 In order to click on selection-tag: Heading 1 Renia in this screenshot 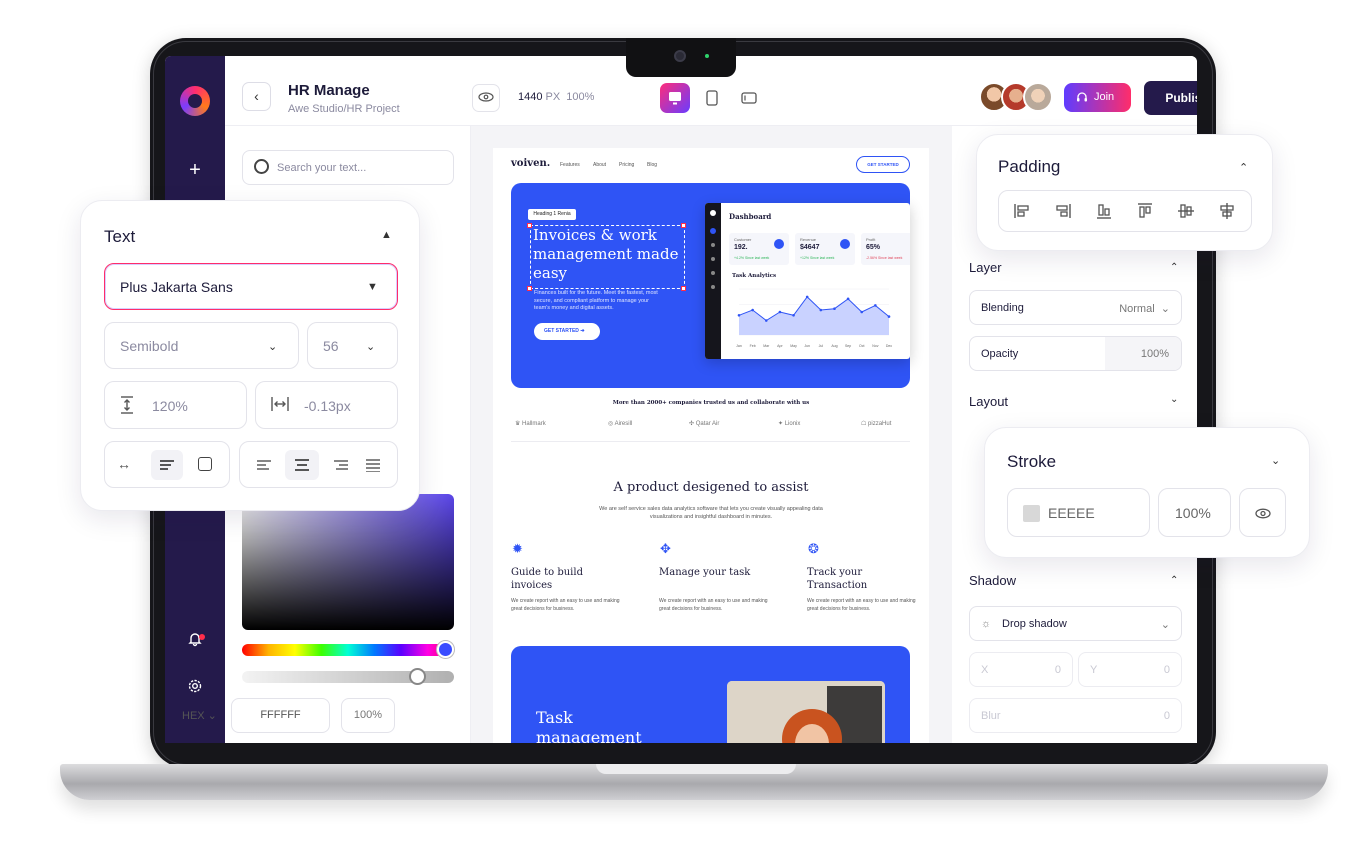, I will do `click(552, 214)`.